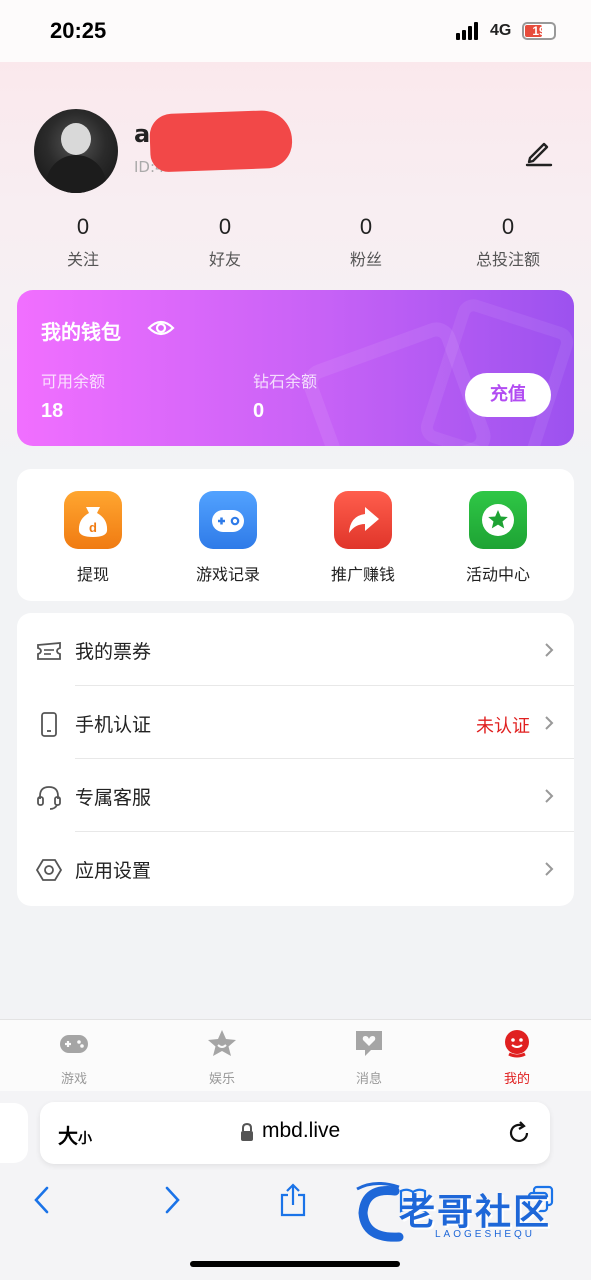  Describe the element at coordinates (78, 30) in the screenshot. I see `status-time: 20:25` at that location.